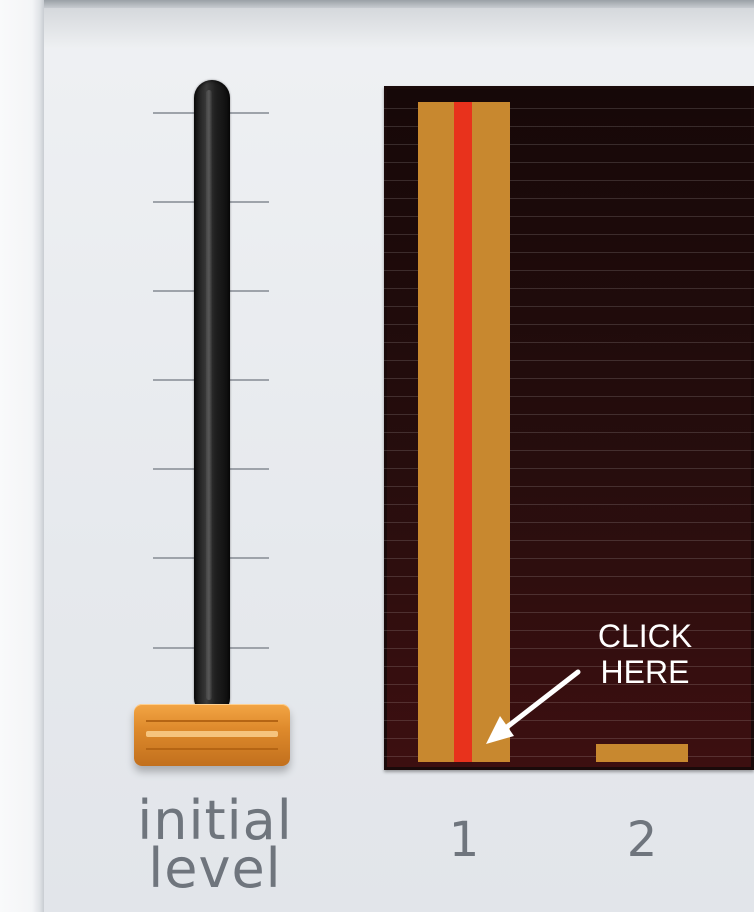 The width and height of the screenshot is (754, 912). Describe the element at coordinates (215, 868) in the screenshot. I see `slider-label-level: level` at that location.